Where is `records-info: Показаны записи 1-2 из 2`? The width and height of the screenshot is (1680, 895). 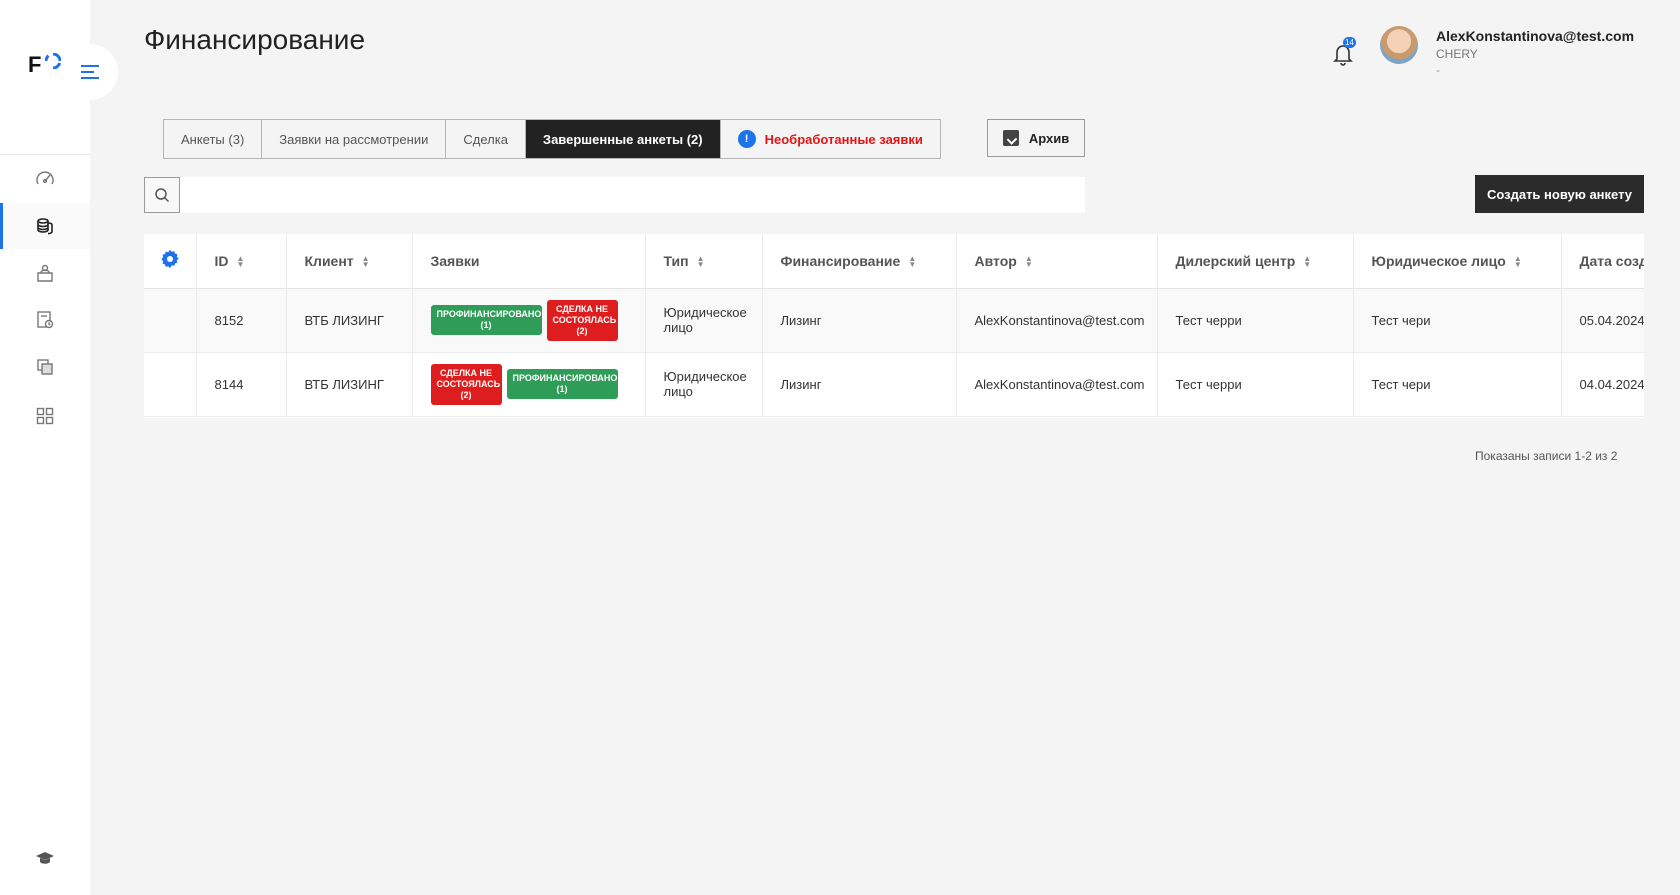 records-info: Показаны записи 1-2 из 2 is located at coordinates (1546, 456).